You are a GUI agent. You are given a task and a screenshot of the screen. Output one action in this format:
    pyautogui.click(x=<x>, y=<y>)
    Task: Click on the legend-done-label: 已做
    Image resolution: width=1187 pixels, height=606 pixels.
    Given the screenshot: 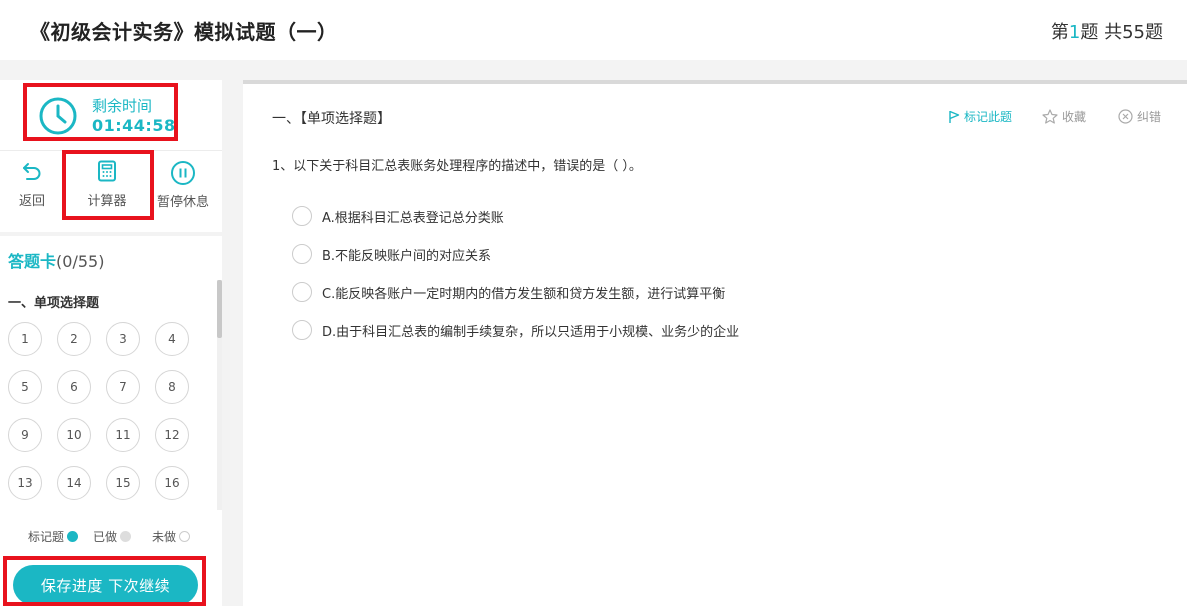 What is the action you would take?
    pyautogui.click(x=105, y=537)
    